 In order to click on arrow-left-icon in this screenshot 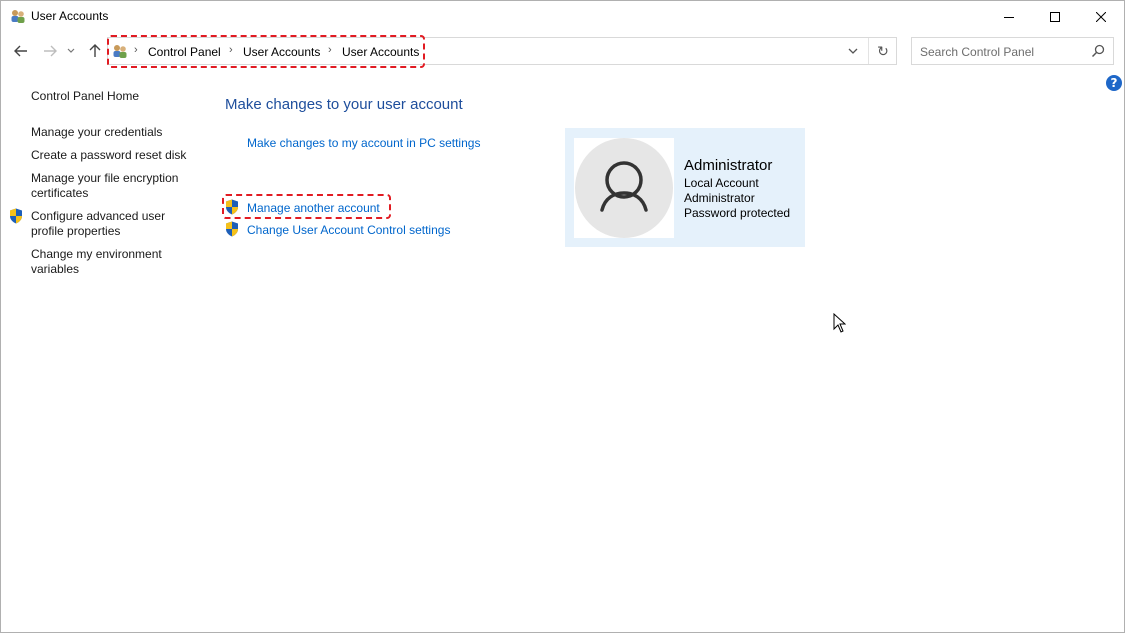, I will do `click(20, 51)`.